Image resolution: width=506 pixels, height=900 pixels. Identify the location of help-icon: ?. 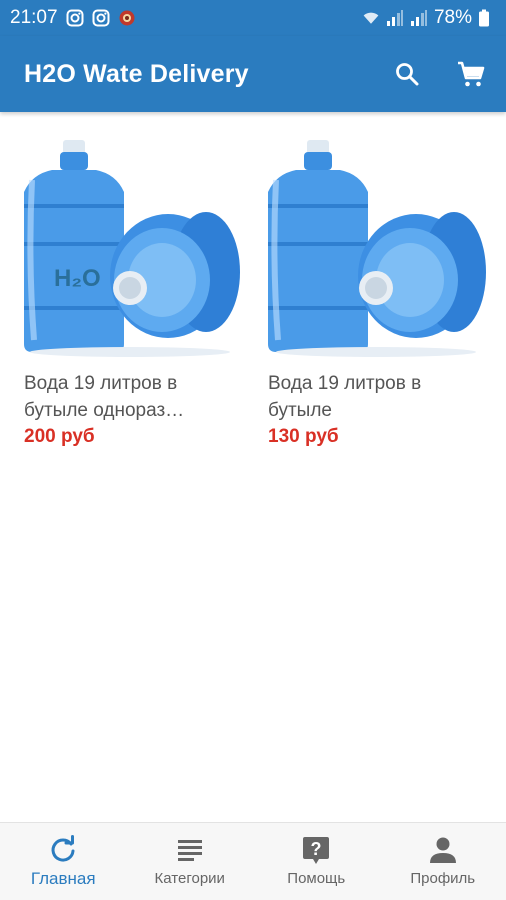
(316, 850).